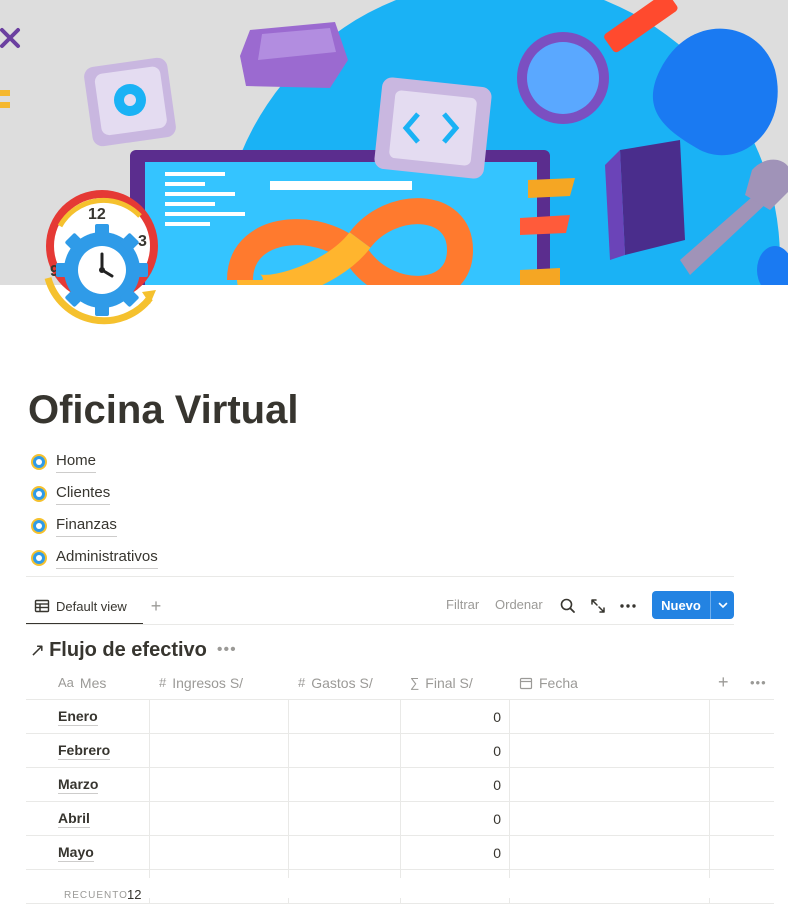  I want to click on tab-default-view: Default view, so click(80, 606).